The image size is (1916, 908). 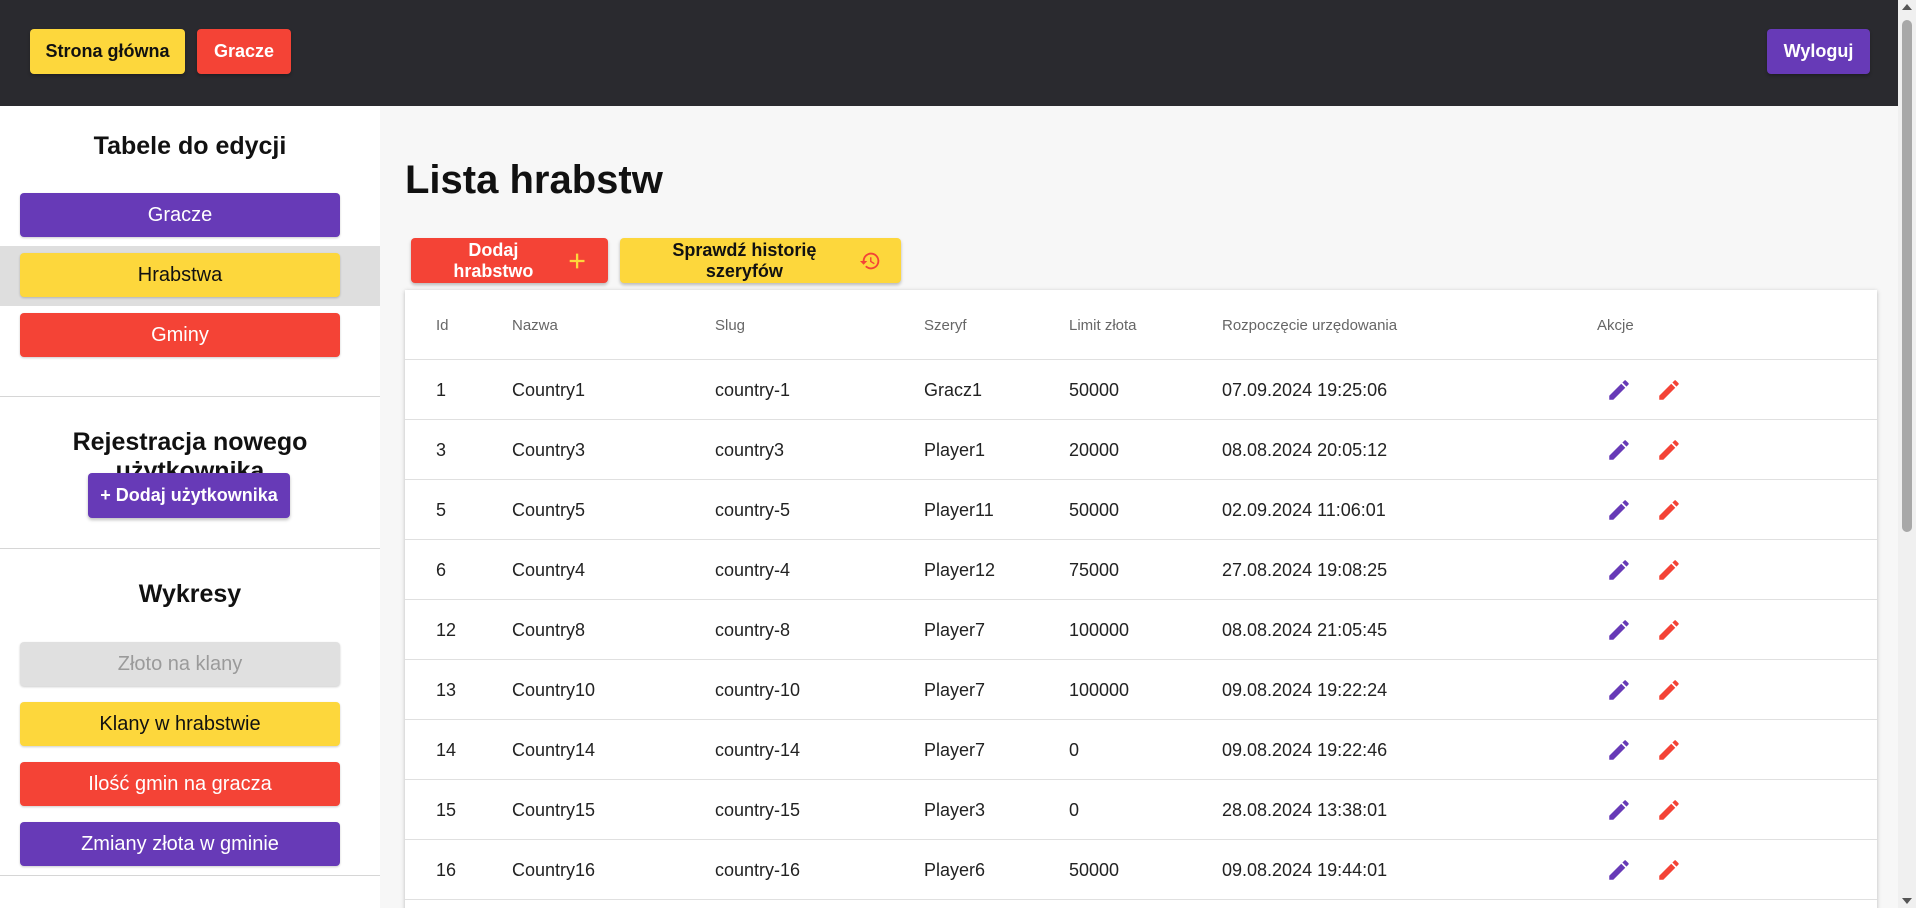 What do you see at coordinates (1099, 689) in the screenshot?
I see `cell-gold-limit: 100000` at bounding box center [1099, 689].